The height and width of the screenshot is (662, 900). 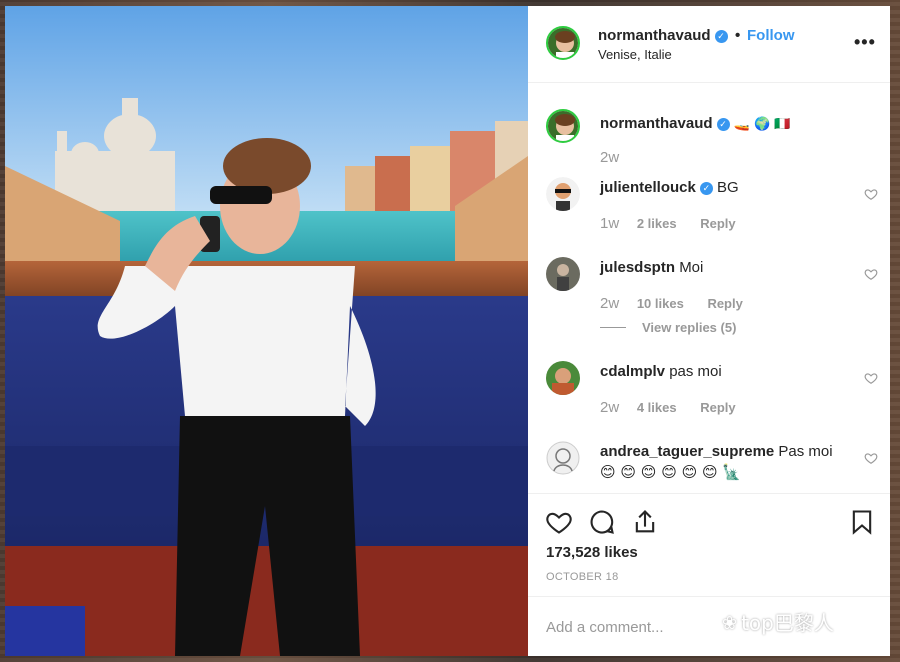 I want to click on post-likes-count: 173,528 likes, so click(x=592, y=552).